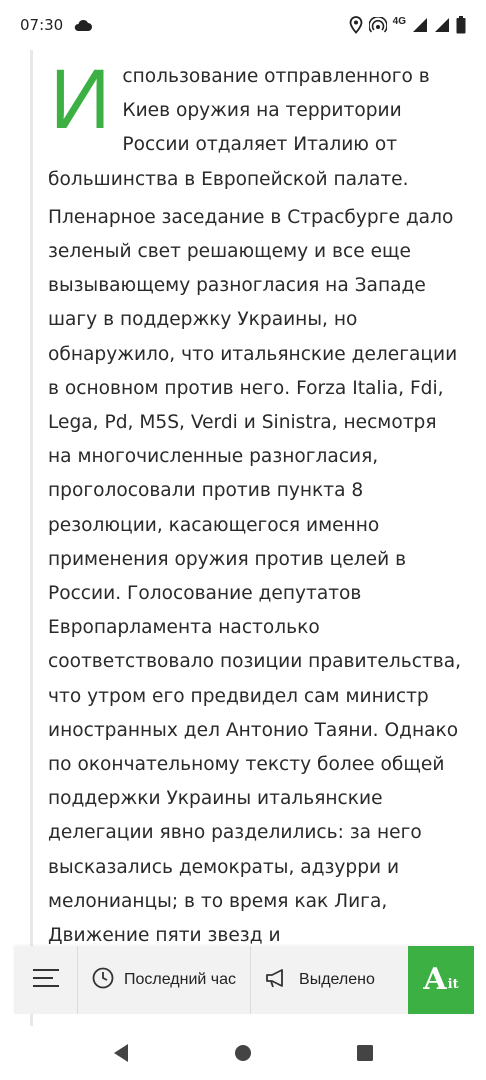  I want to click on system-nav-bar, so click(243, 1053).